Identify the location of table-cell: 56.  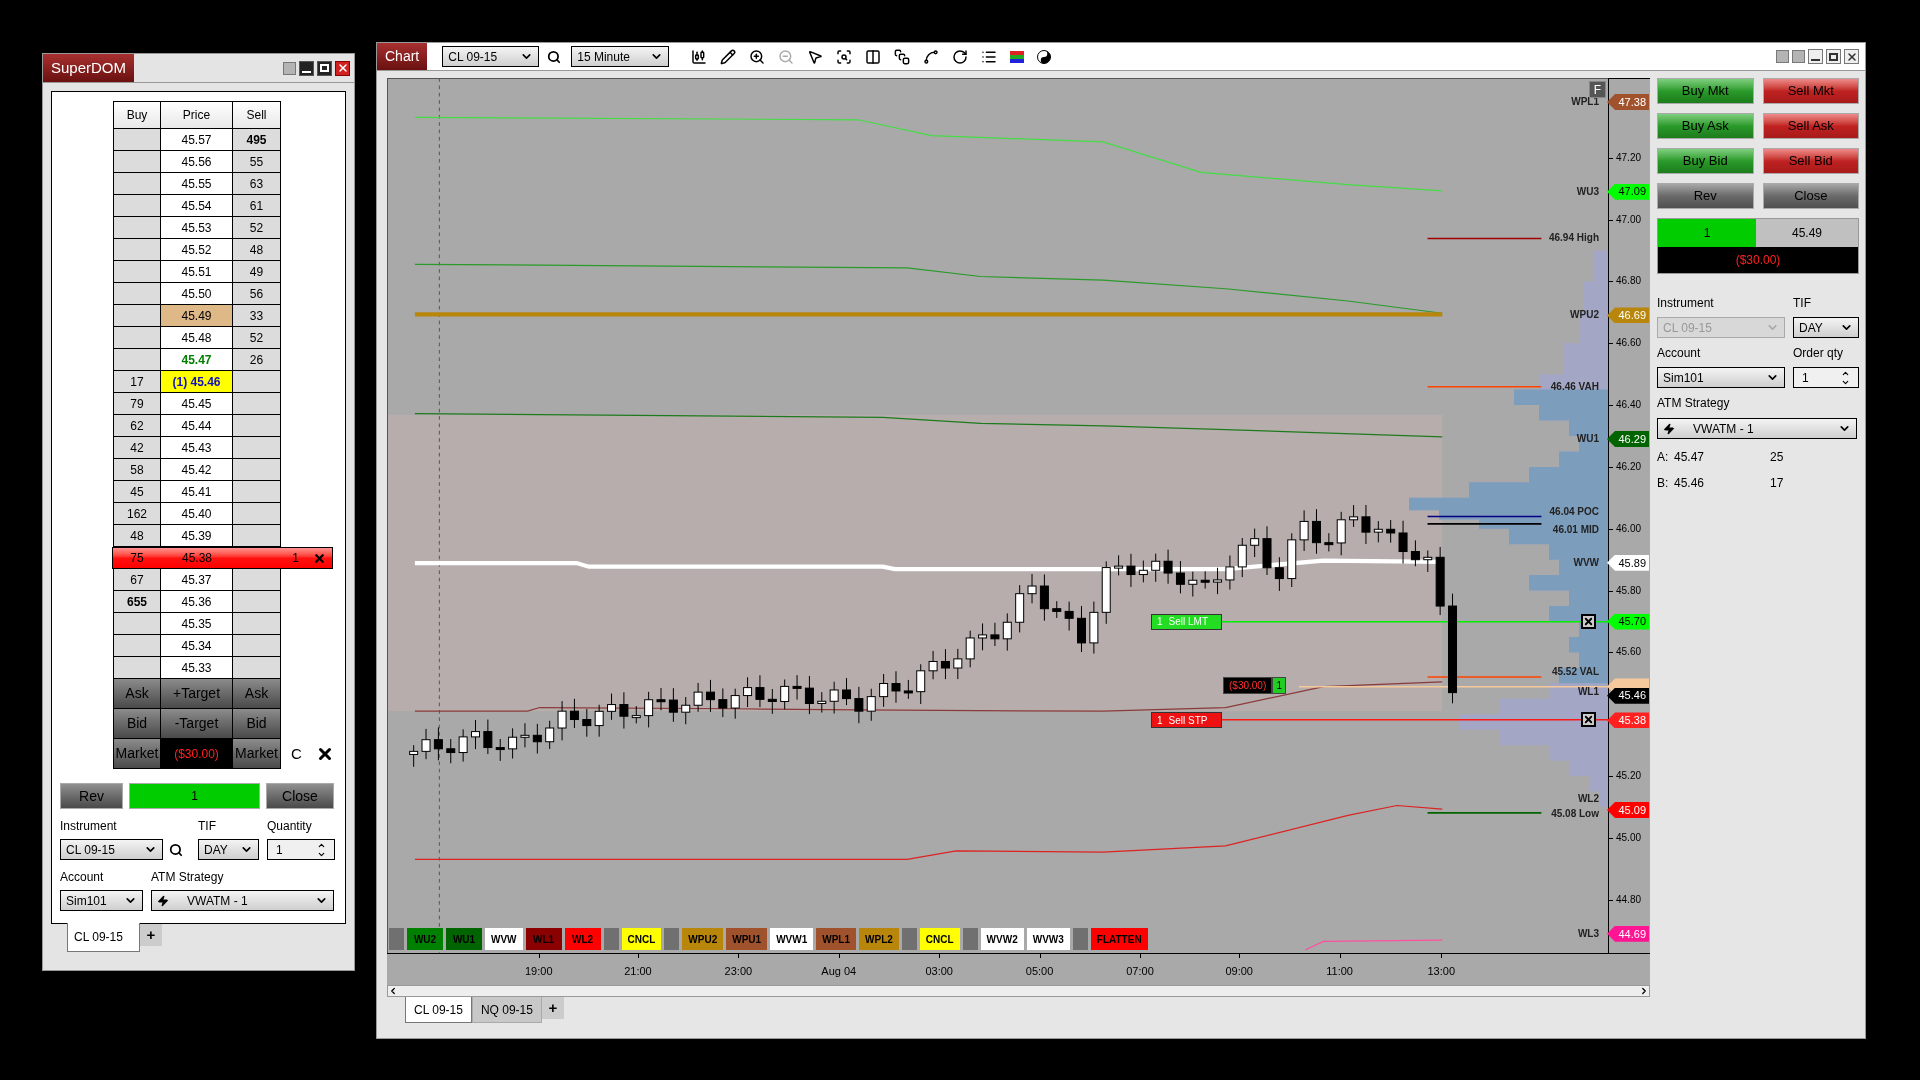
(257, 294).